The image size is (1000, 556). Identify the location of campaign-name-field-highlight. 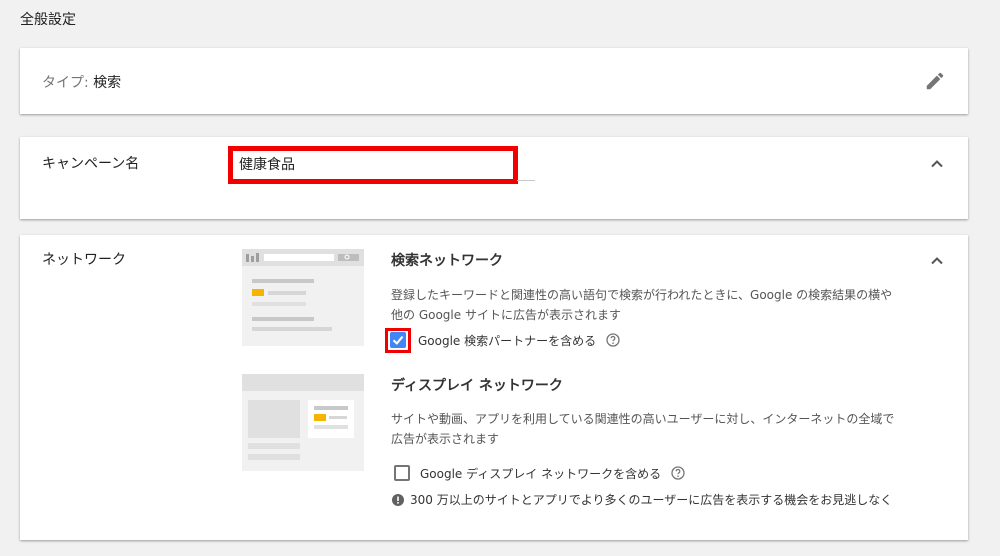
(373, 165).